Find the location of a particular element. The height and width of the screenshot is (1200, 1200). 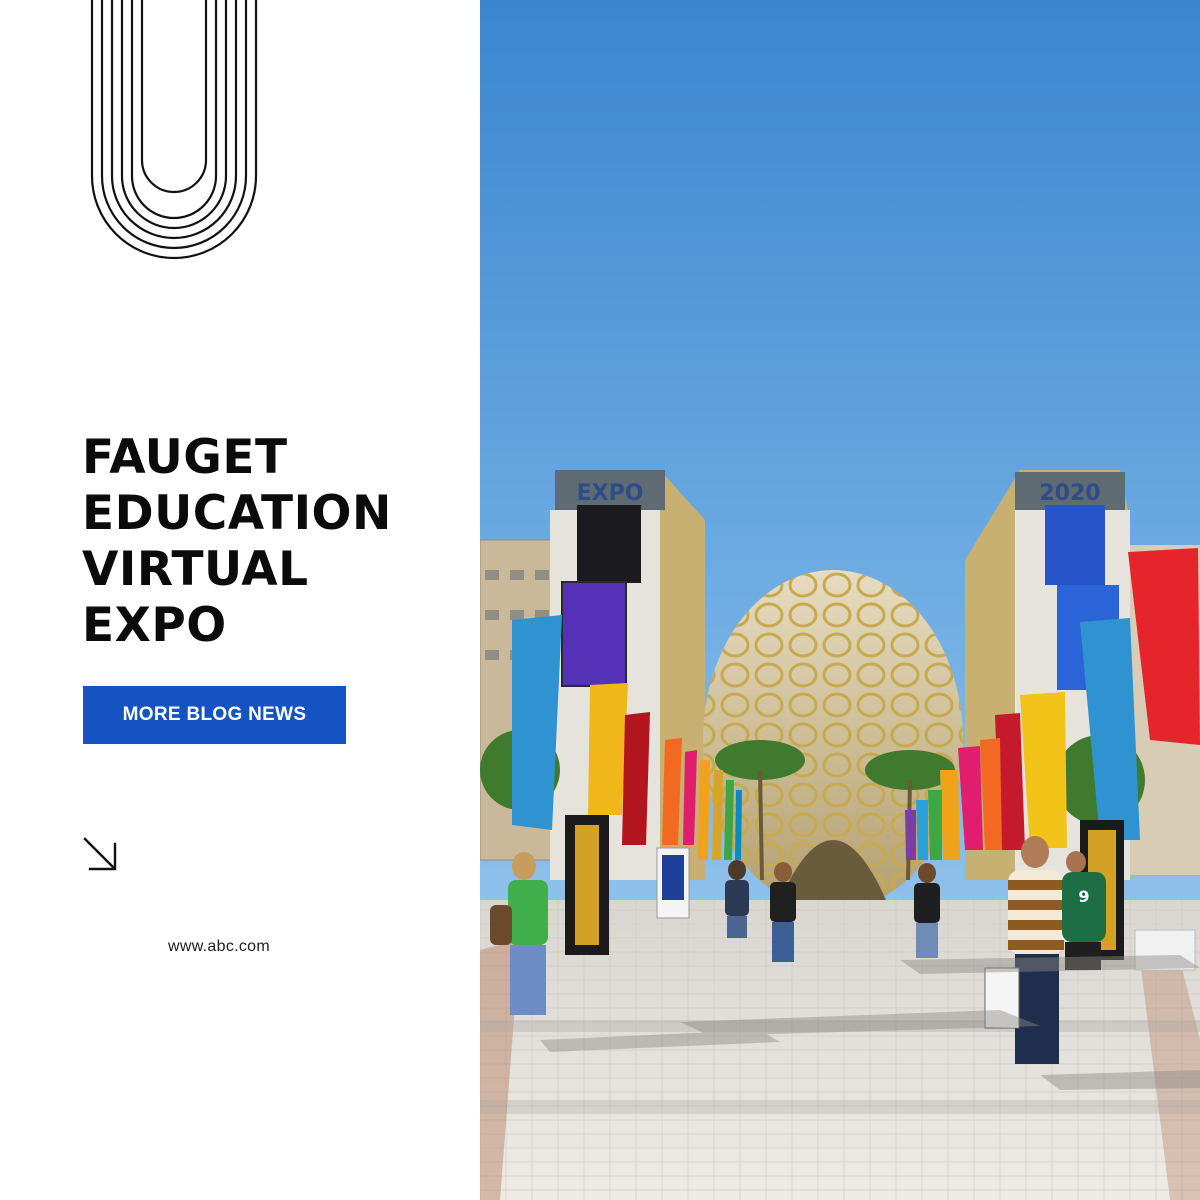

page-title: FAUGET EDUCATION VIRTUAL EXPO is located at coordinates (272, 542).